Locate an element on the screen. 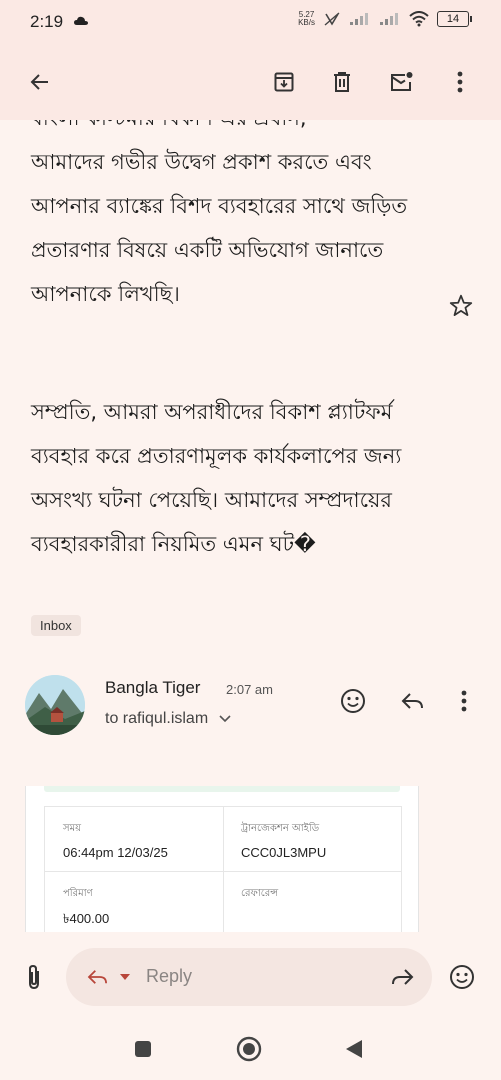  archive-button is located at coordinates (284, 82).